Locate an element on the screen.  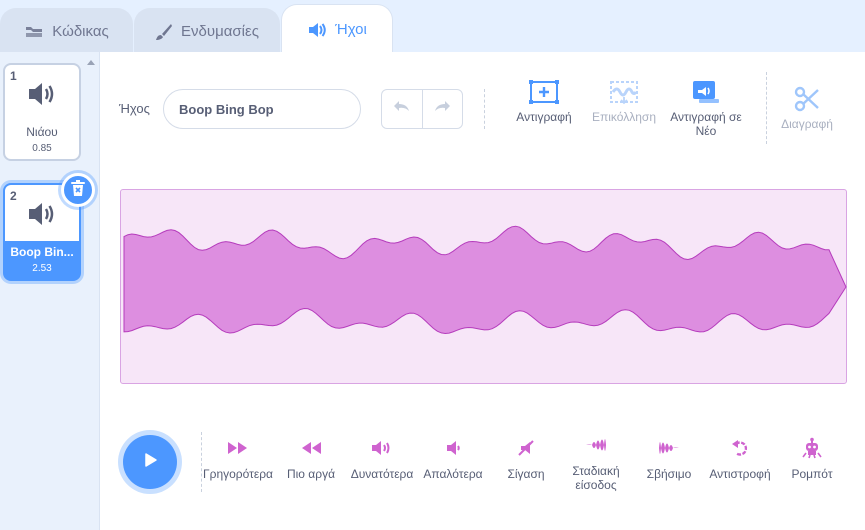
effect-robot-button: Ρομπότ is located at coordinates (812, 458).